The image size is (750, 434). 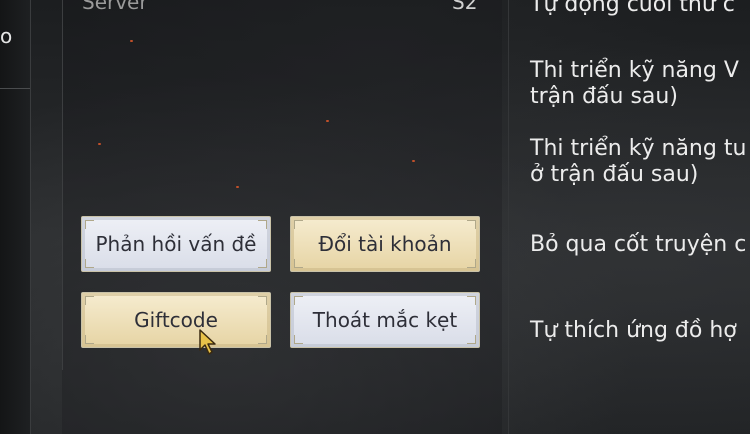 What do you see at coordinates (115, 7) in the screenshot?
I see `server-label: Server` at bounding box center [115, 7].